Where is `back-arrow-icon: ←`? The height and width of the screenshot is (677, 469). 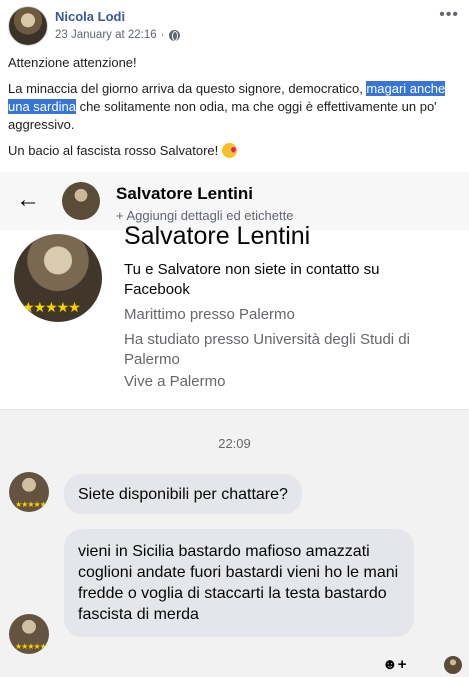 back-arrow-icon: ← is located at coordinates (28, 200).